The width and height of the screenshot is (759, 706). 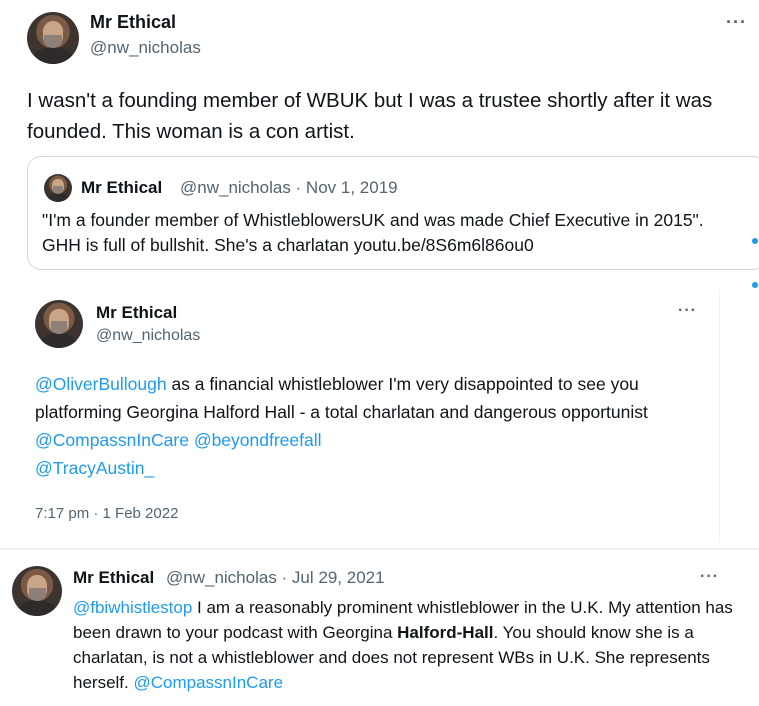 I want to click on tweet-text-bold: Halford-Hall, so click(x=445, y=632).